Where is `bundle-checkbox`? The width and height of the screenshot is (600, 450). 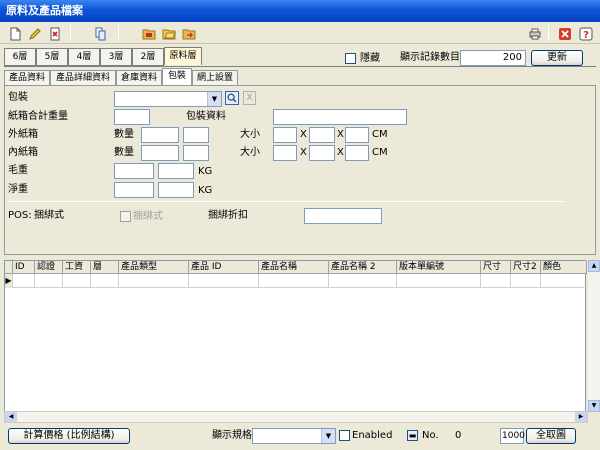
bundle-checkbox is located at coordinates (125, 216).